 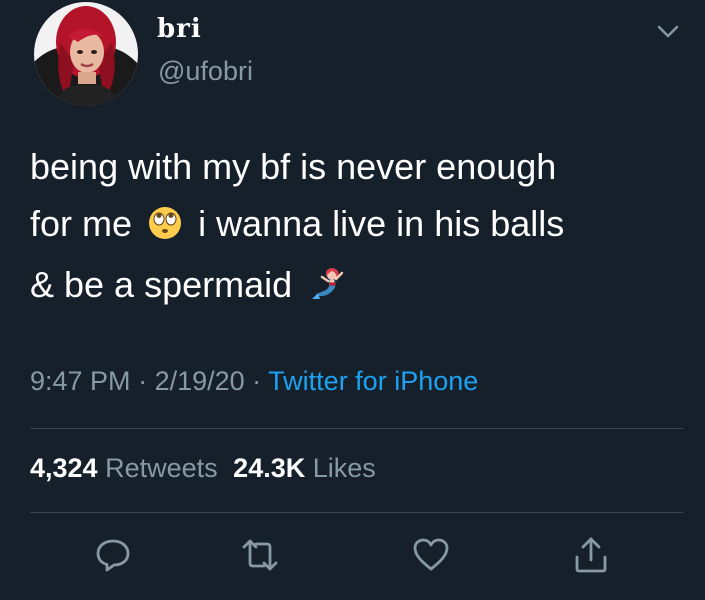 What do you see at coordinates (165, 227) in the screenshot?
I see `eye-roll-emoji-icon` at bounding box center [165, 227].